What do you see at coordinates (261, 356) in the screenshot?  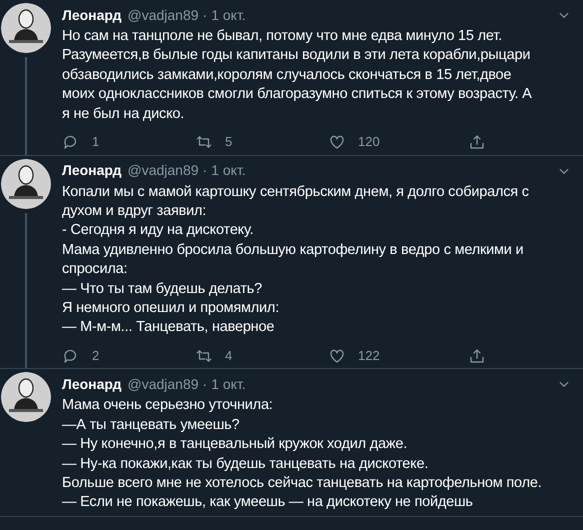 I see `retweet-button: 4` at bounding box center [261, 356].